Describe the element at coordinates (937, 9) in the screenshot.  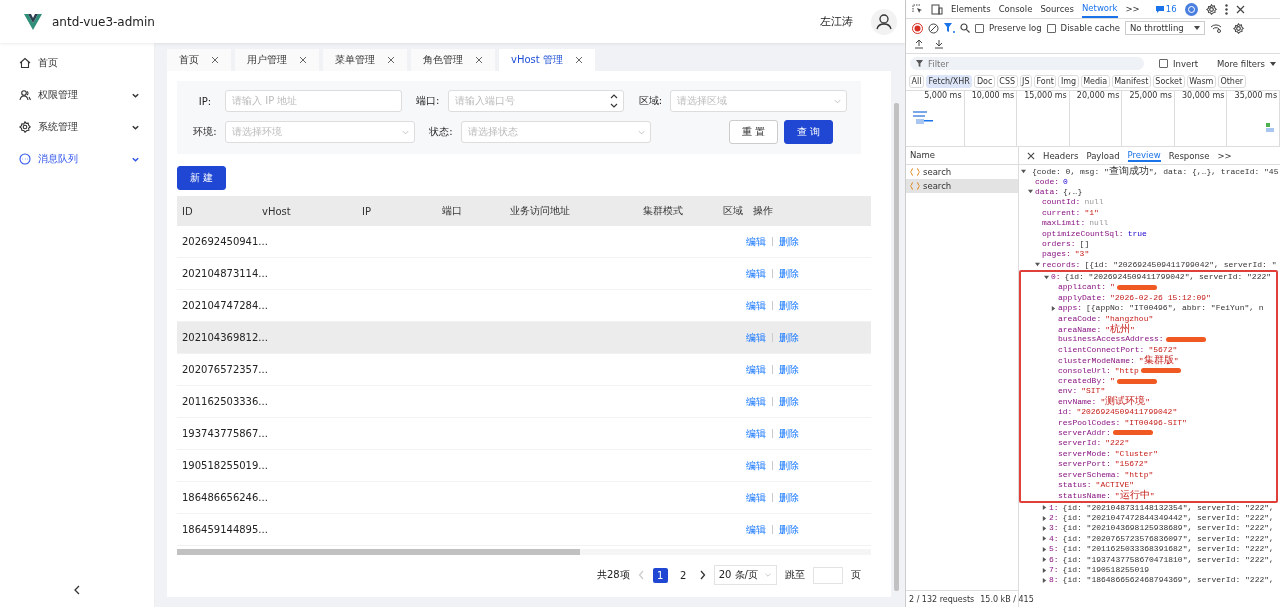
I see `device-icon` at that location.